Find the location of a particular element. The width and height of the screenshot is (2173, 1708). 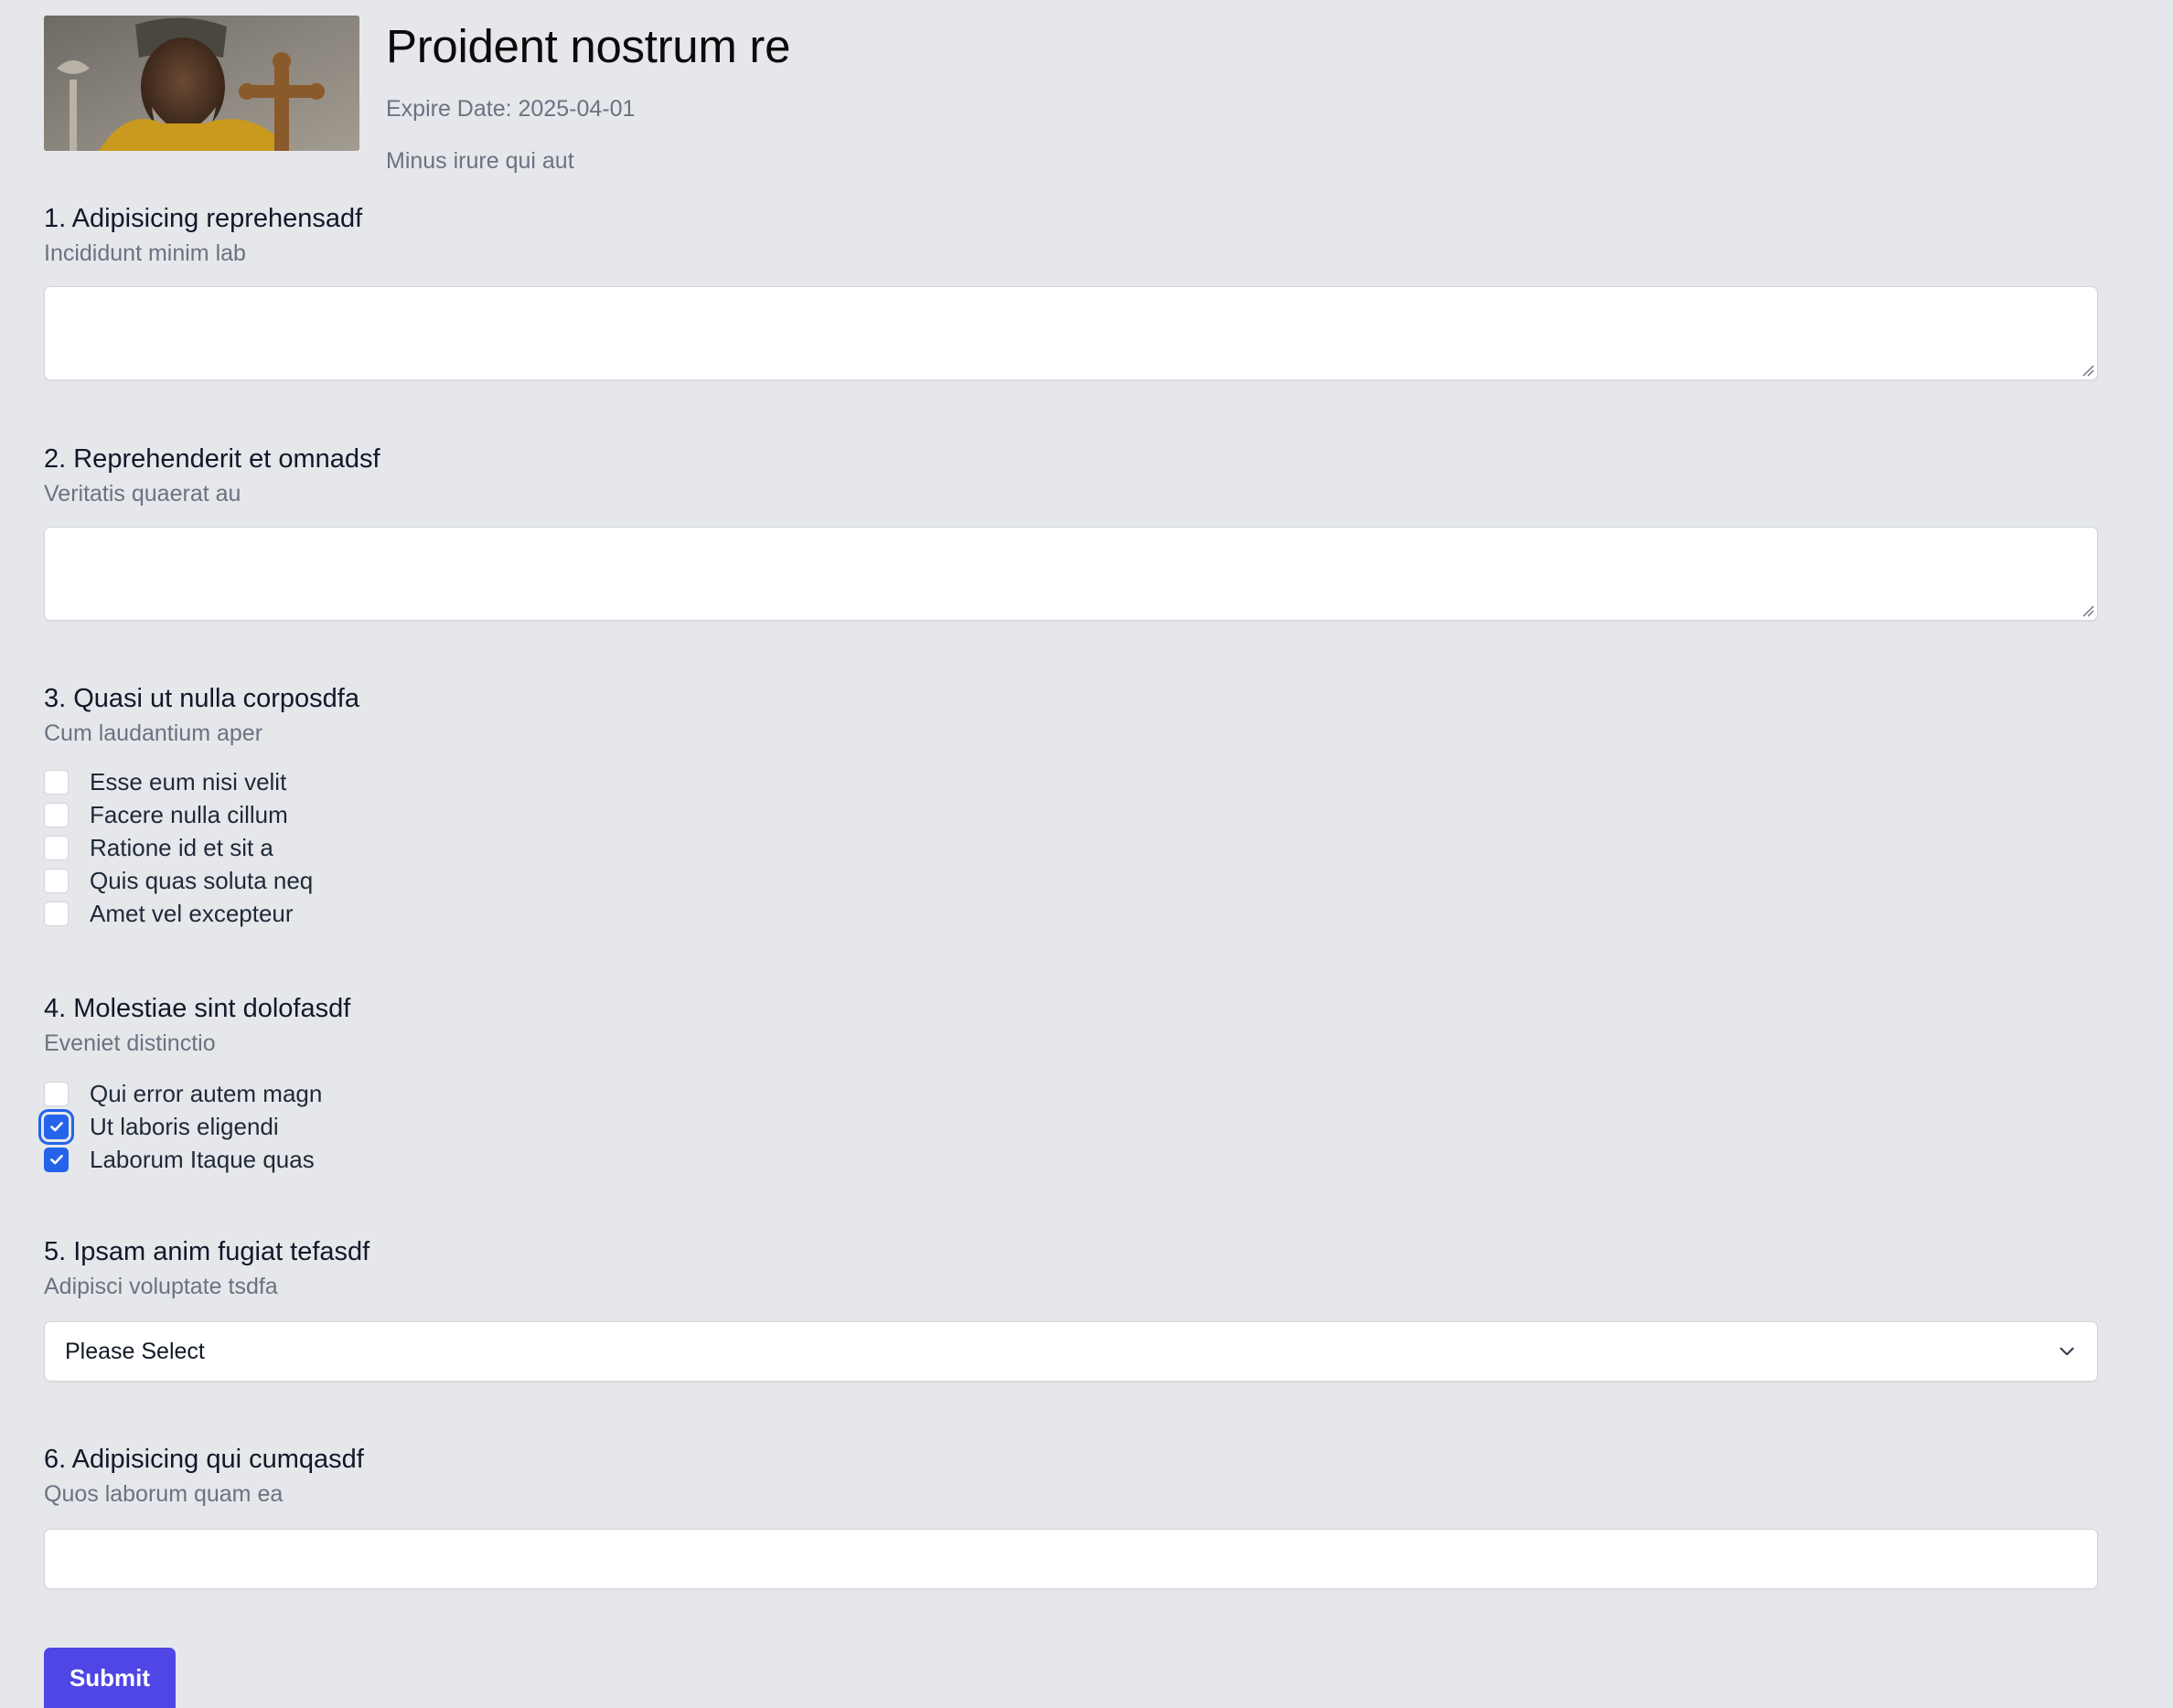

checkbox-option: Quis quas soluta neq is located at coordinates (1071, 881).